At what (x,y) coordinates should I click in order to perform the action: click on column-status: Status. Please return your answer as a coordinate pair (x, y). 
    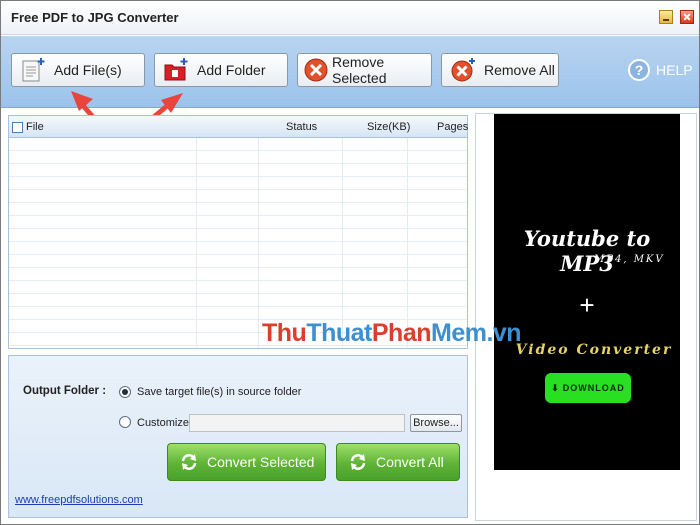
    Looking at the image, I should click on (301, 127).